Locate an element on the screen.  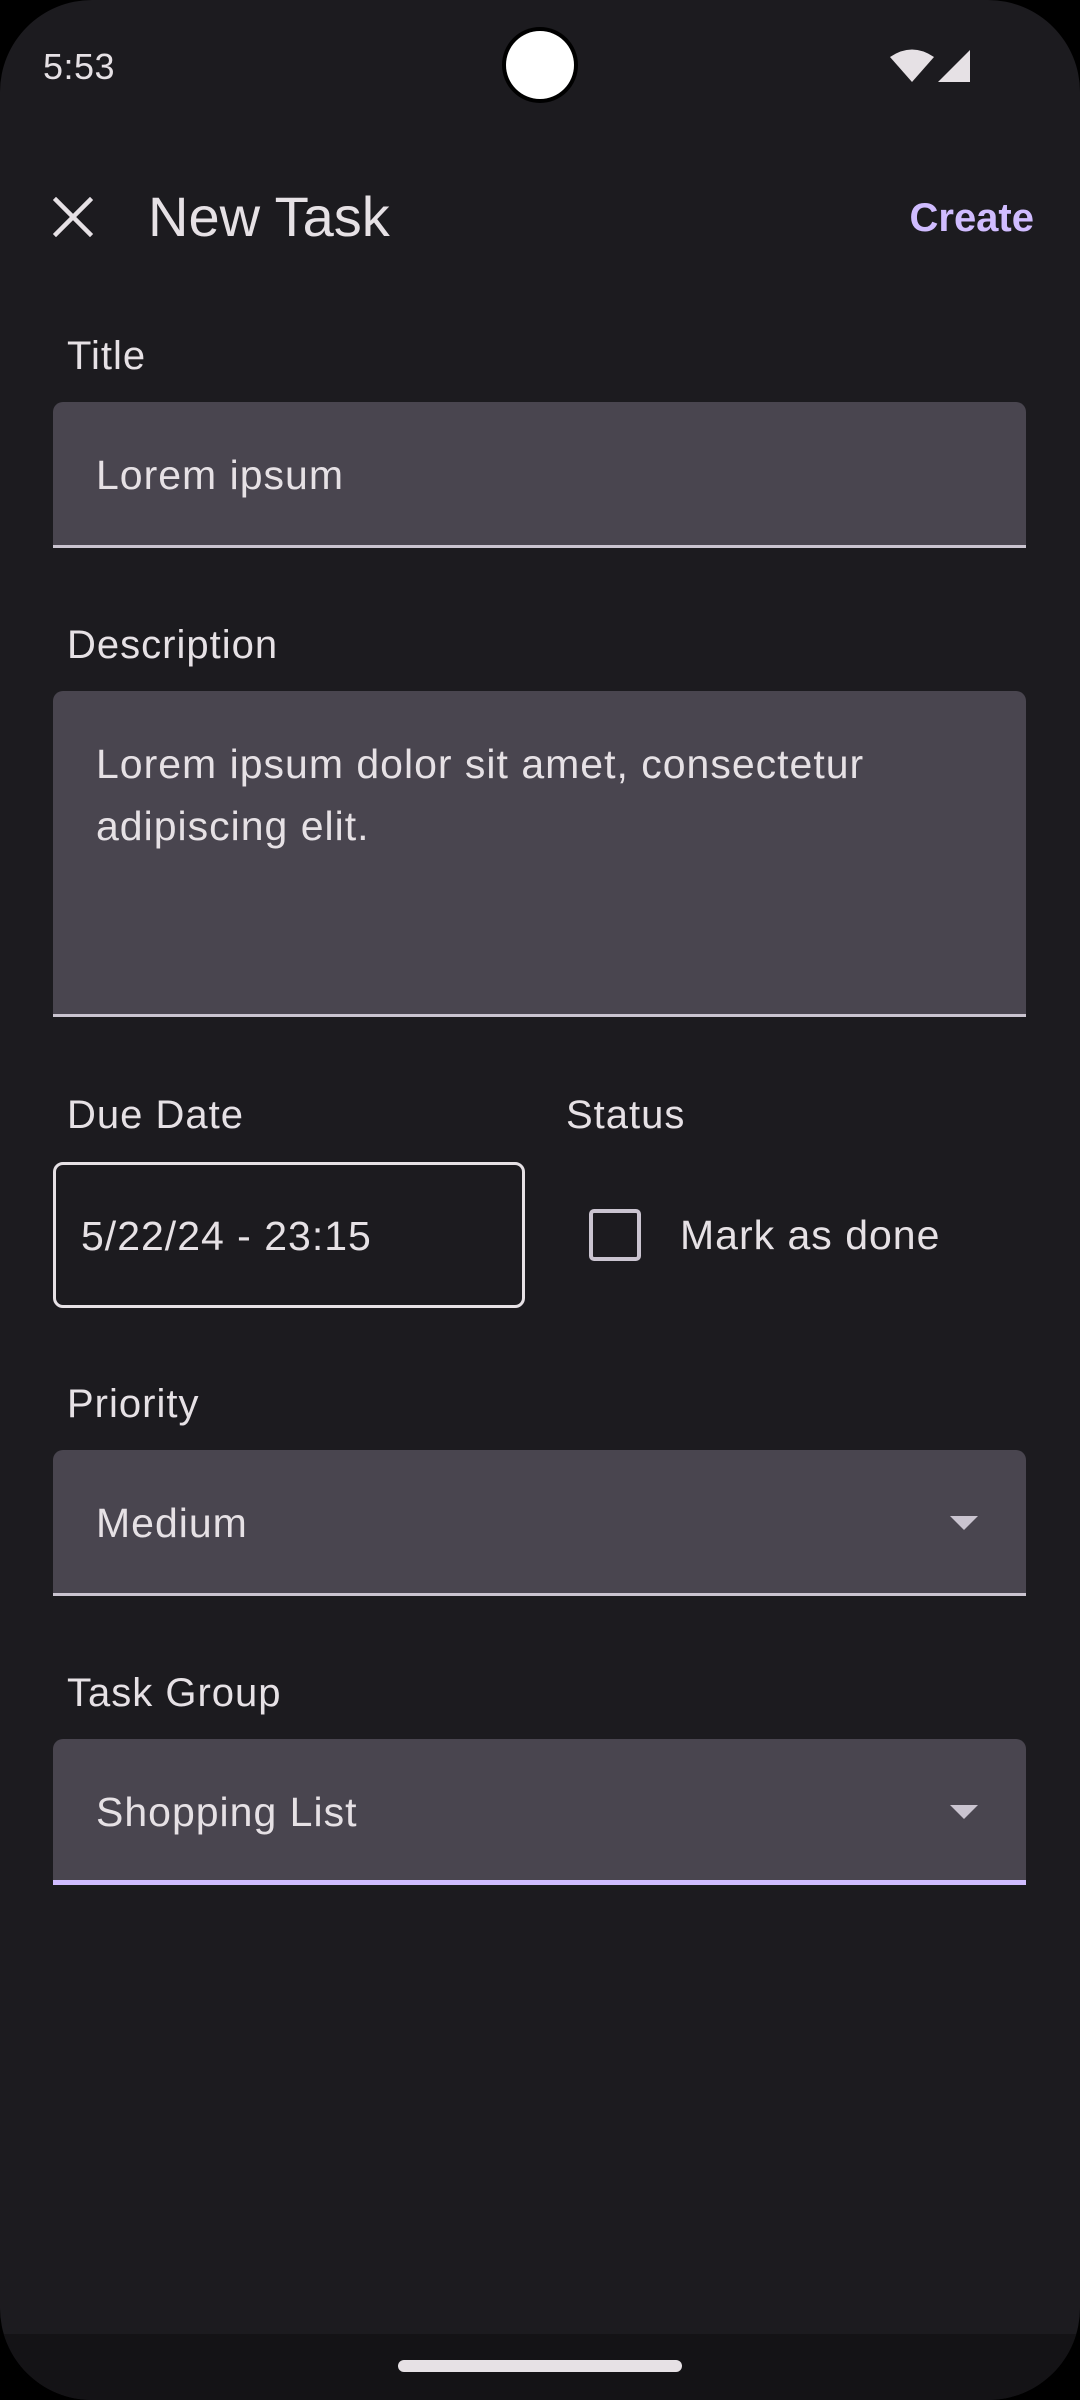
due-date-label: Due Date is located at coordinates (155, 1115).